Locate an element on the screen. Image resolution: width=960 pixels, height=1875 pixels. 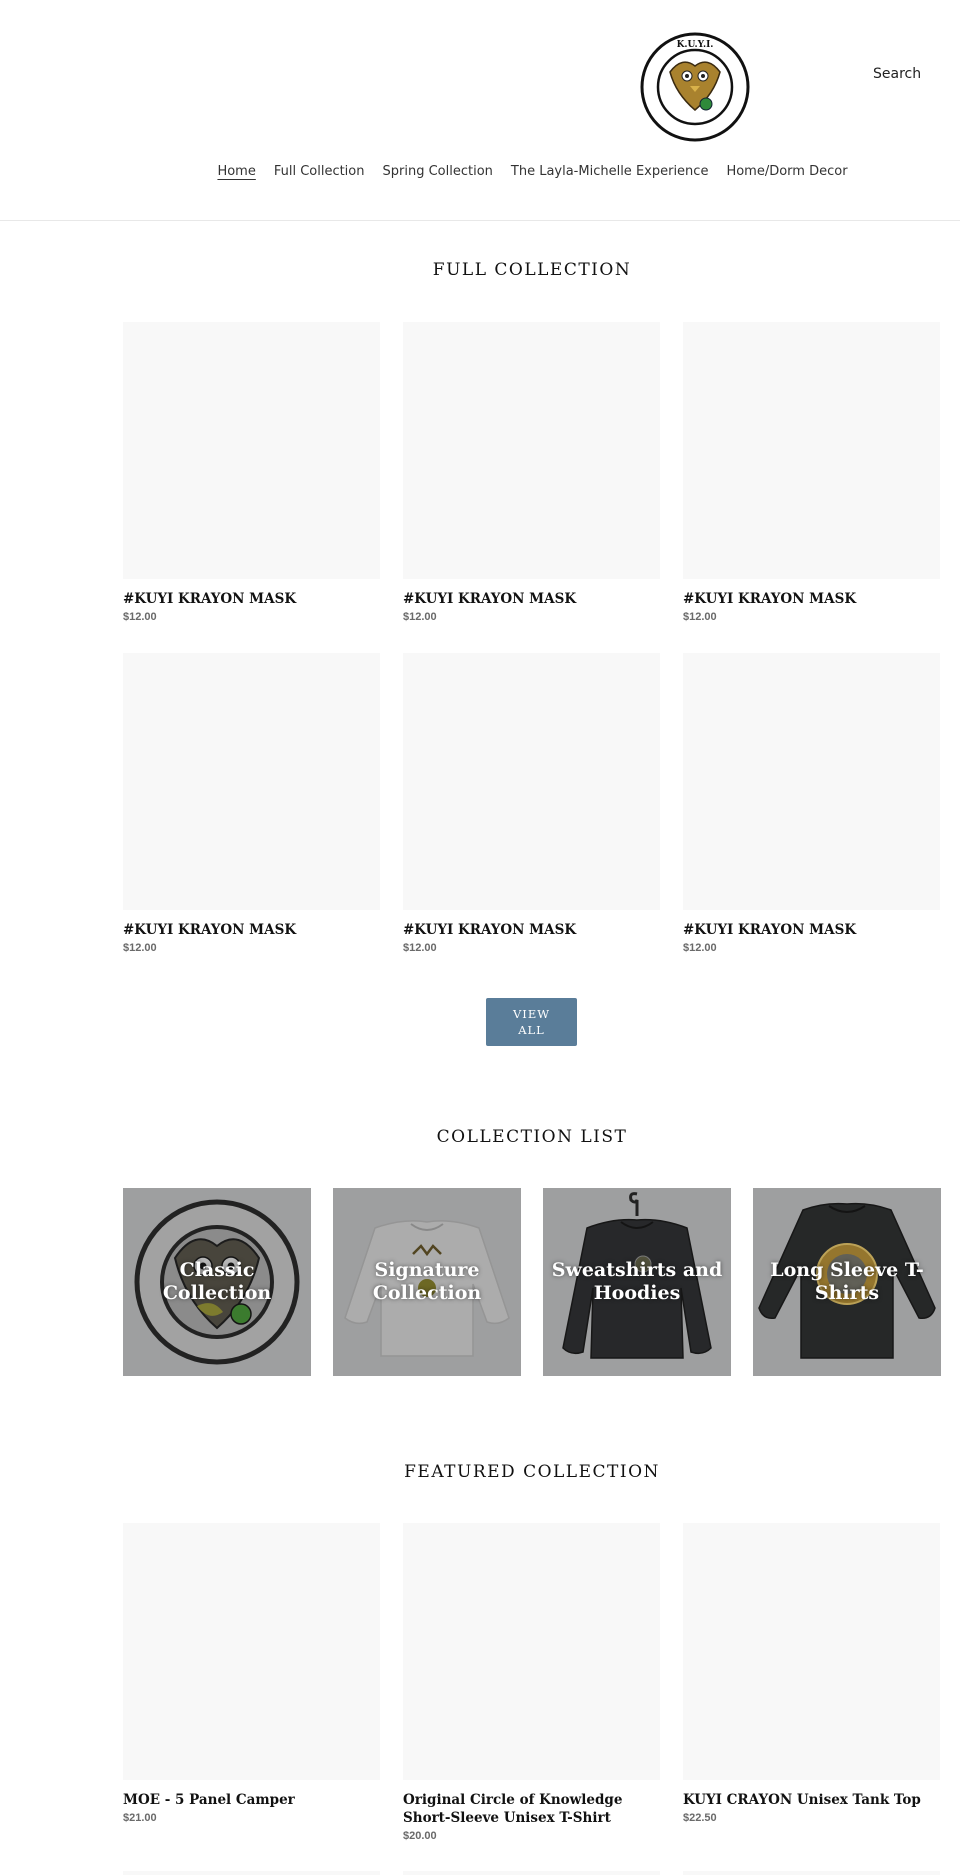
brand-logo: K.U.Y.I. is located at coordinates (695, 87).